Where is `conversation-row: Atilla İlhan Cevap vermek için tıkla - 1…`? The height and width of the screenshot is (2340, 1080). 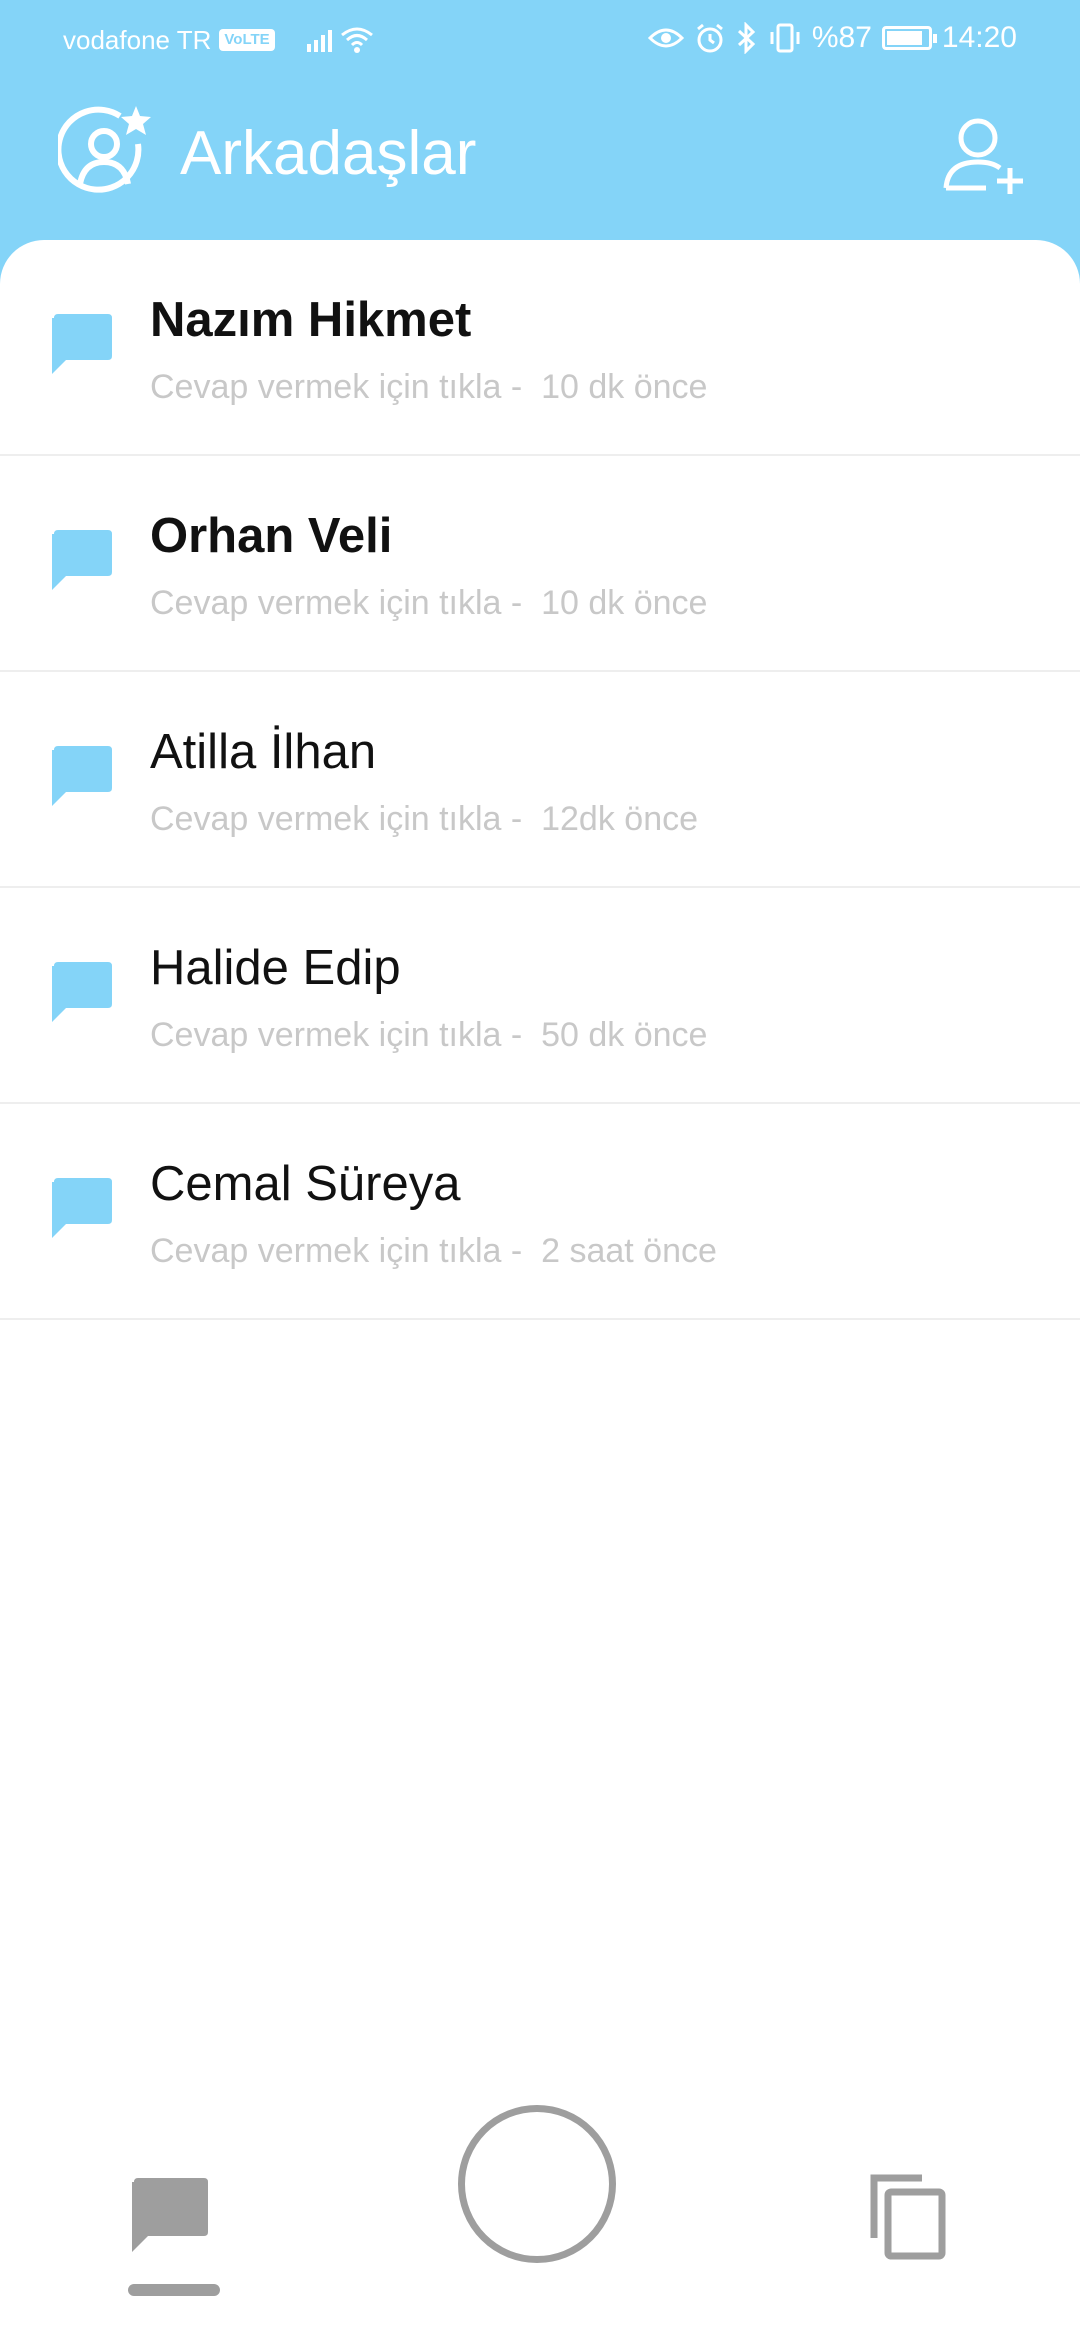
conversation-row: Atilla İlhan Cevap vermek için tıkla - 1… is located at coordinates (540, 780).